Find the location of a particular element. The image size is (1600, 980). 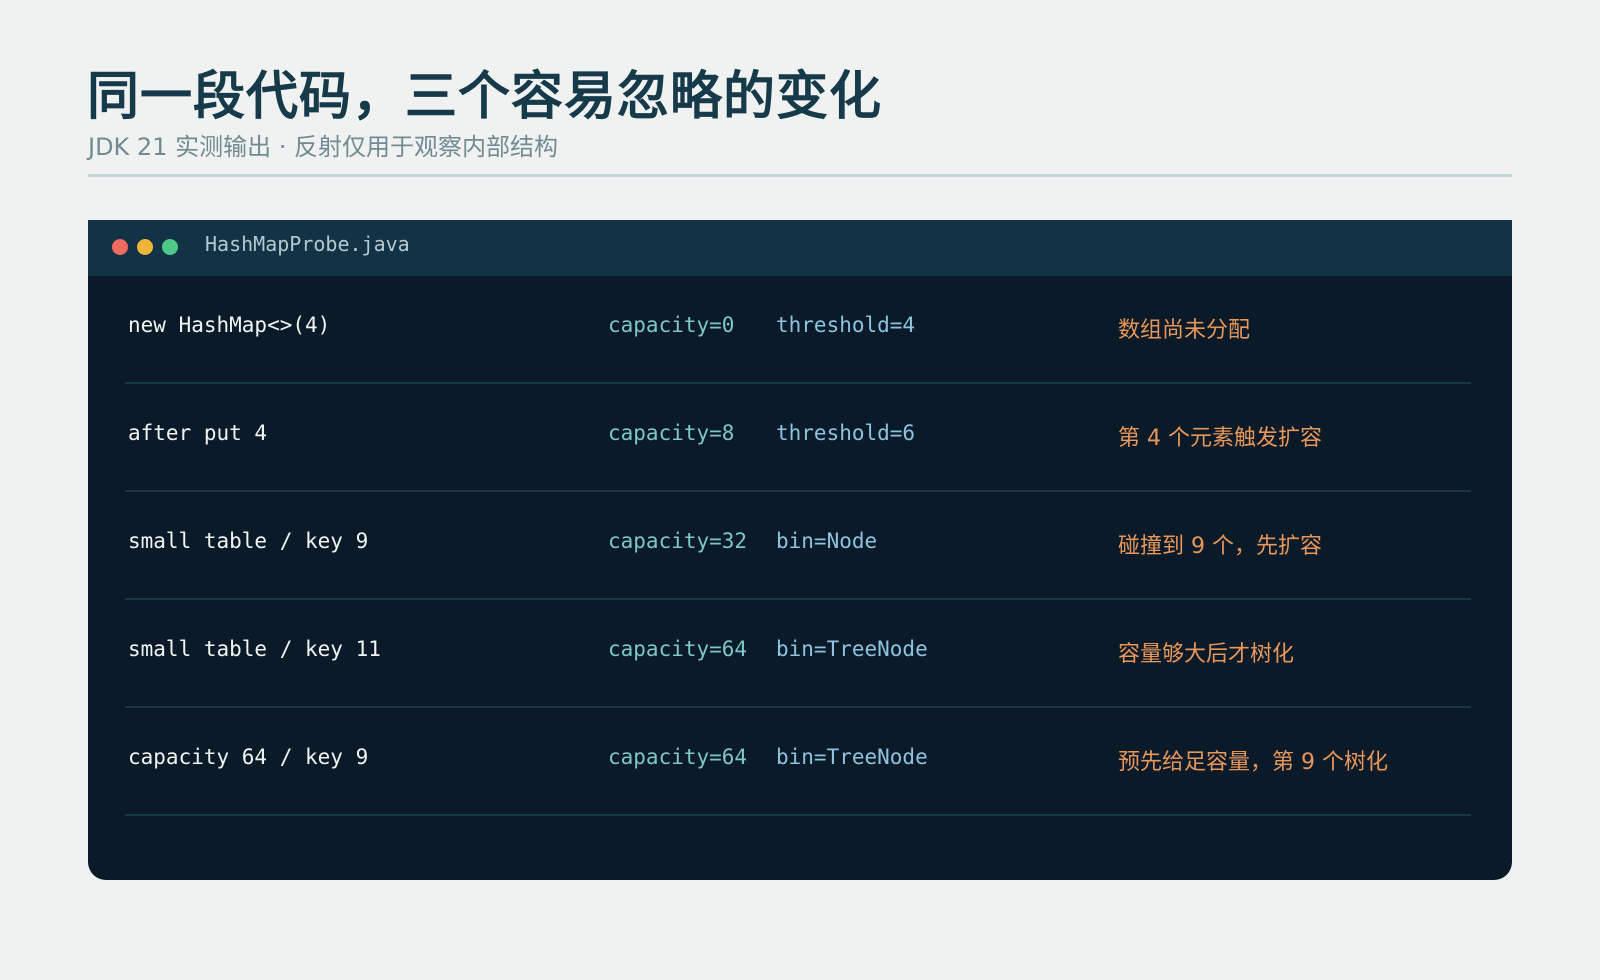

page-subtitle: JDK 21 实测输出 · 反射仅用于观察内部结构 is located at coordinates (323, 147).